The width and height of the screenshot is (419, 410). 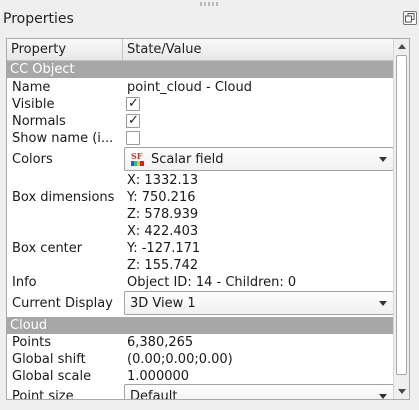 What do you see at coordinates (187, 159) in the screenshot?
I see `colors-dropdown-value: Scalar field` at bounding box center [187, 159].